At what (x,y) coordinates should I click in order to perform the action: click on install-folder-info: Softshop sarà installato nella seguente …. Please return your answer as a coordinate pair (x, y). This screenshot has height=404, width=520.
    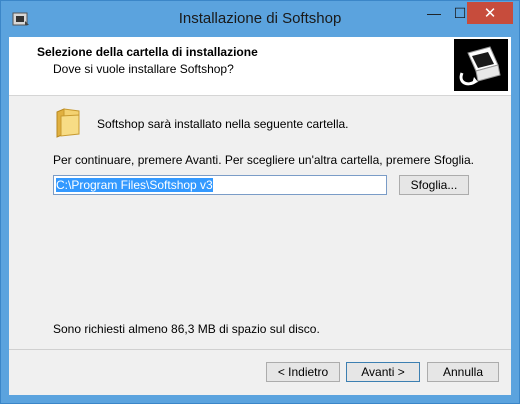
    Looking at the image, I should click on (223, 124).